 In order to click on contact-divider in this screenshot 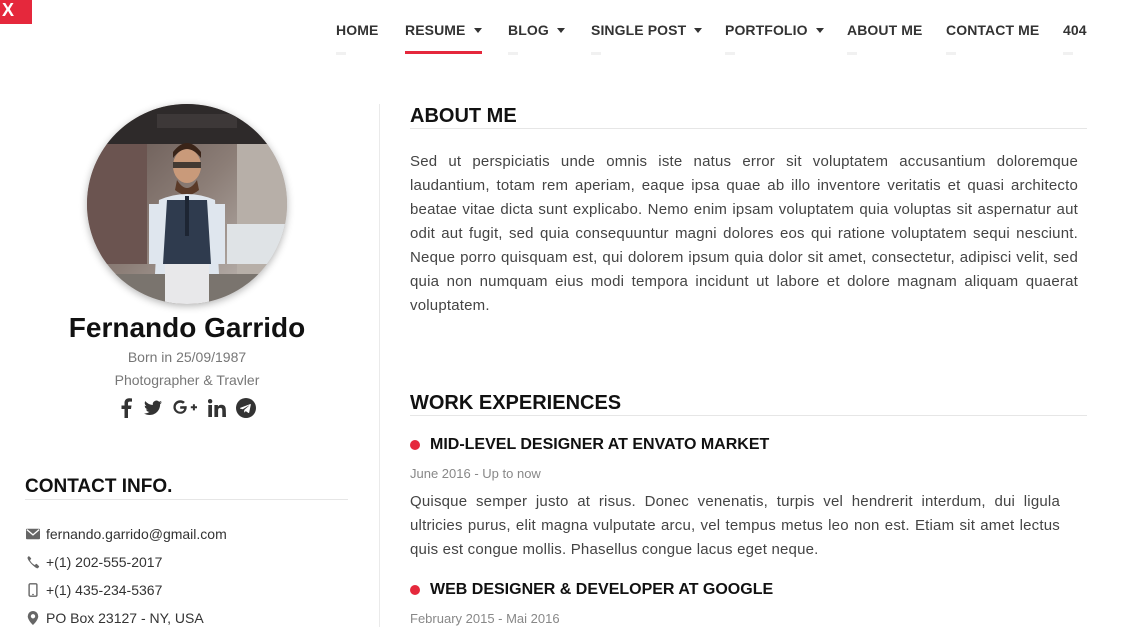, I will do `click(186, 499)`.